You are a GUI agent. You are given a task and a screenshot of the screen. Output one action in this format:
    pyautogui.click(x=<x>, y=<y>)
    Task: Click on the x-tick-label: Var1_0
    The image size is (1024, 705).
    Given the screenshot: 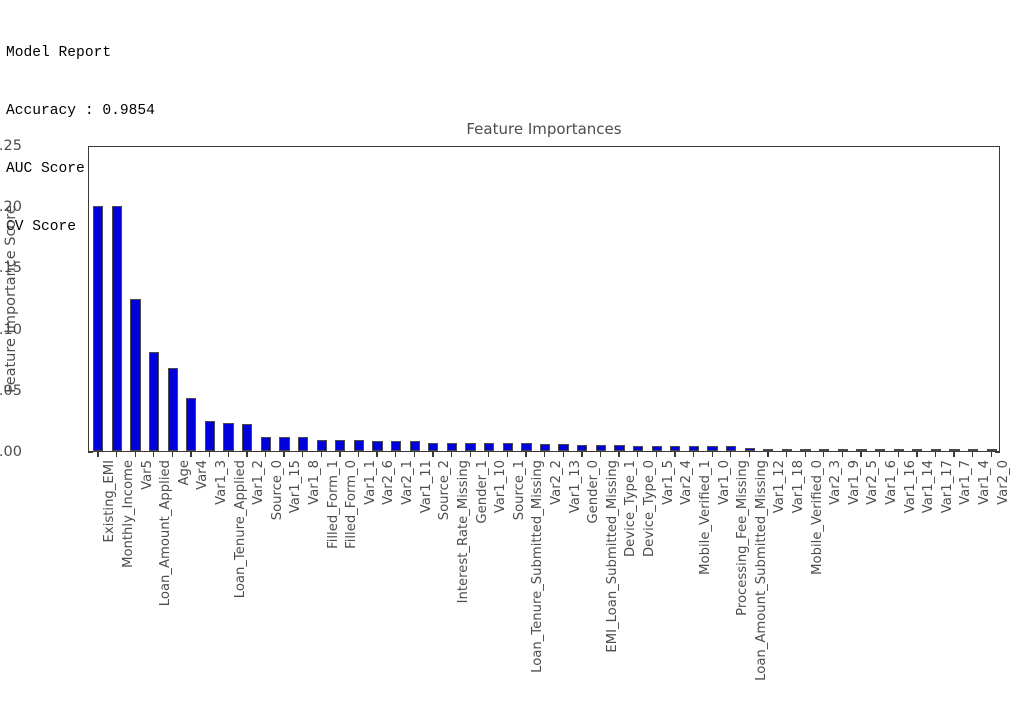 What is the action you would take?
    pyautogui.click(x=724, y=482)
    